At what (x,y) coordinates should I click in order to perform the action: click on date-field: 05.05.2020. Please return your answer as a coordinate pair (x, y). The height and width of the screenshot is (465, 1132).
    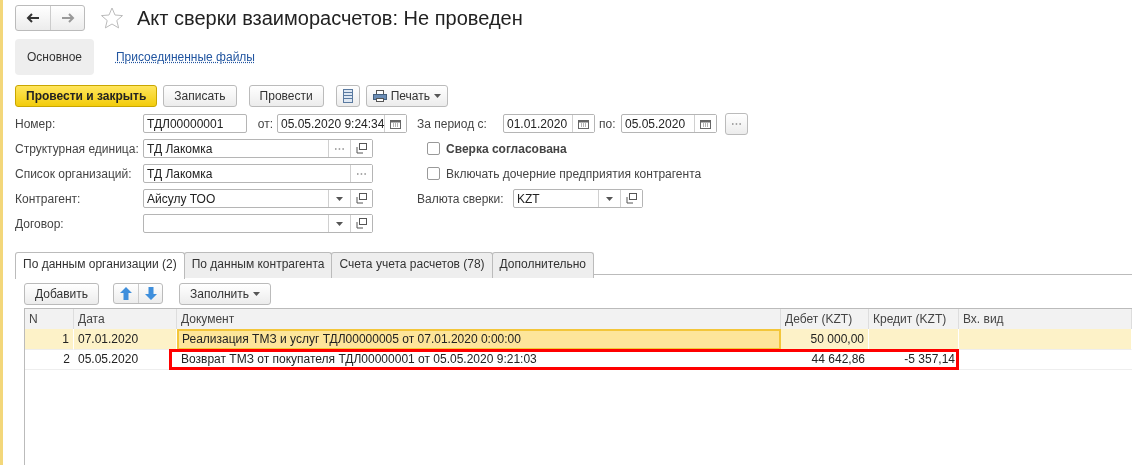
    Looking at the image, I should click on (669, 123).